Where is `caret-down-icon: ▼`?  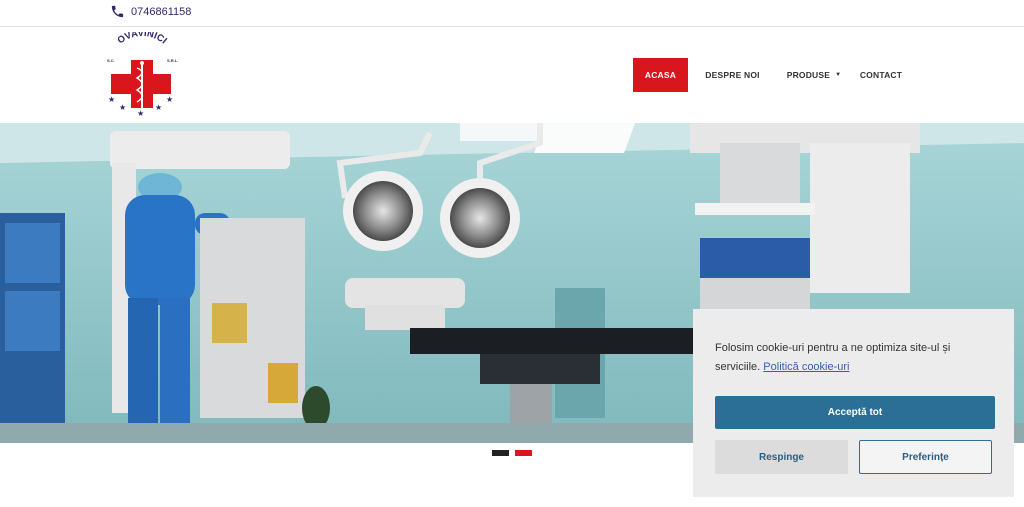 caret-down-icon: ▼ is located at coordinates (838, 75).